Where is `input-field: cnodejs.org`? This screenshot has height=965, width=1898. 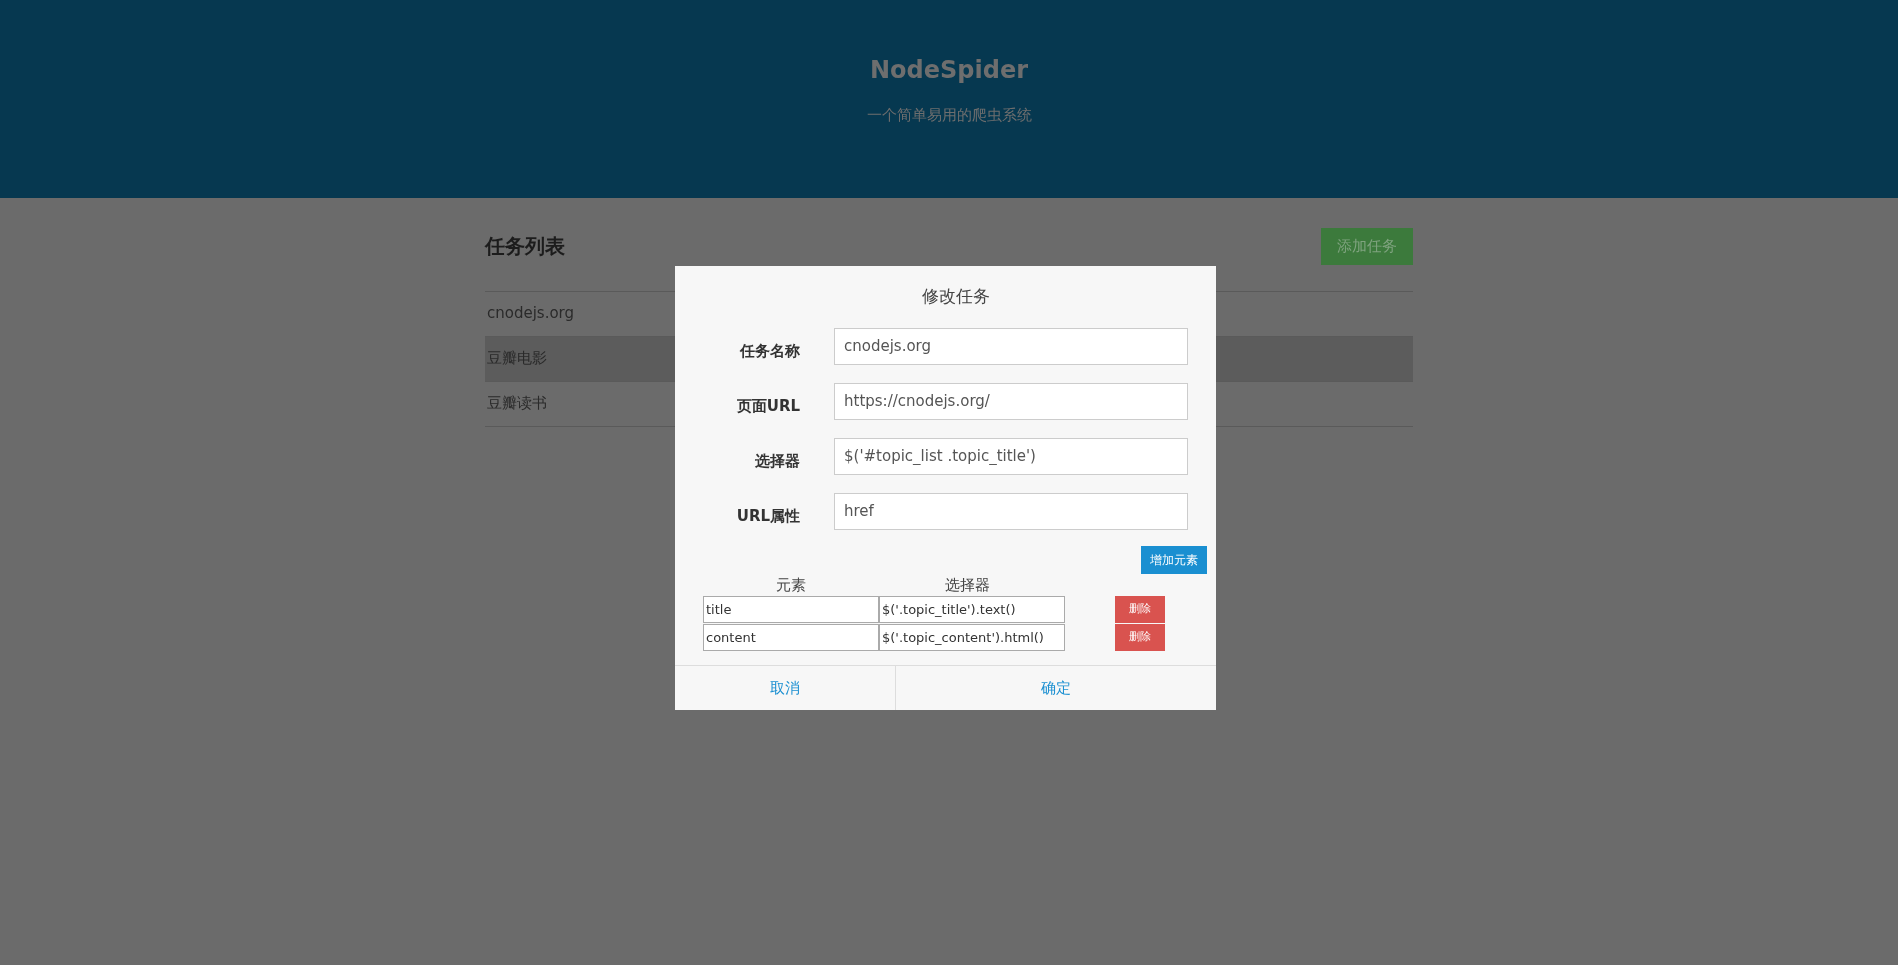 input-field: cnodejs.org is located at coordinates (1011, 346).